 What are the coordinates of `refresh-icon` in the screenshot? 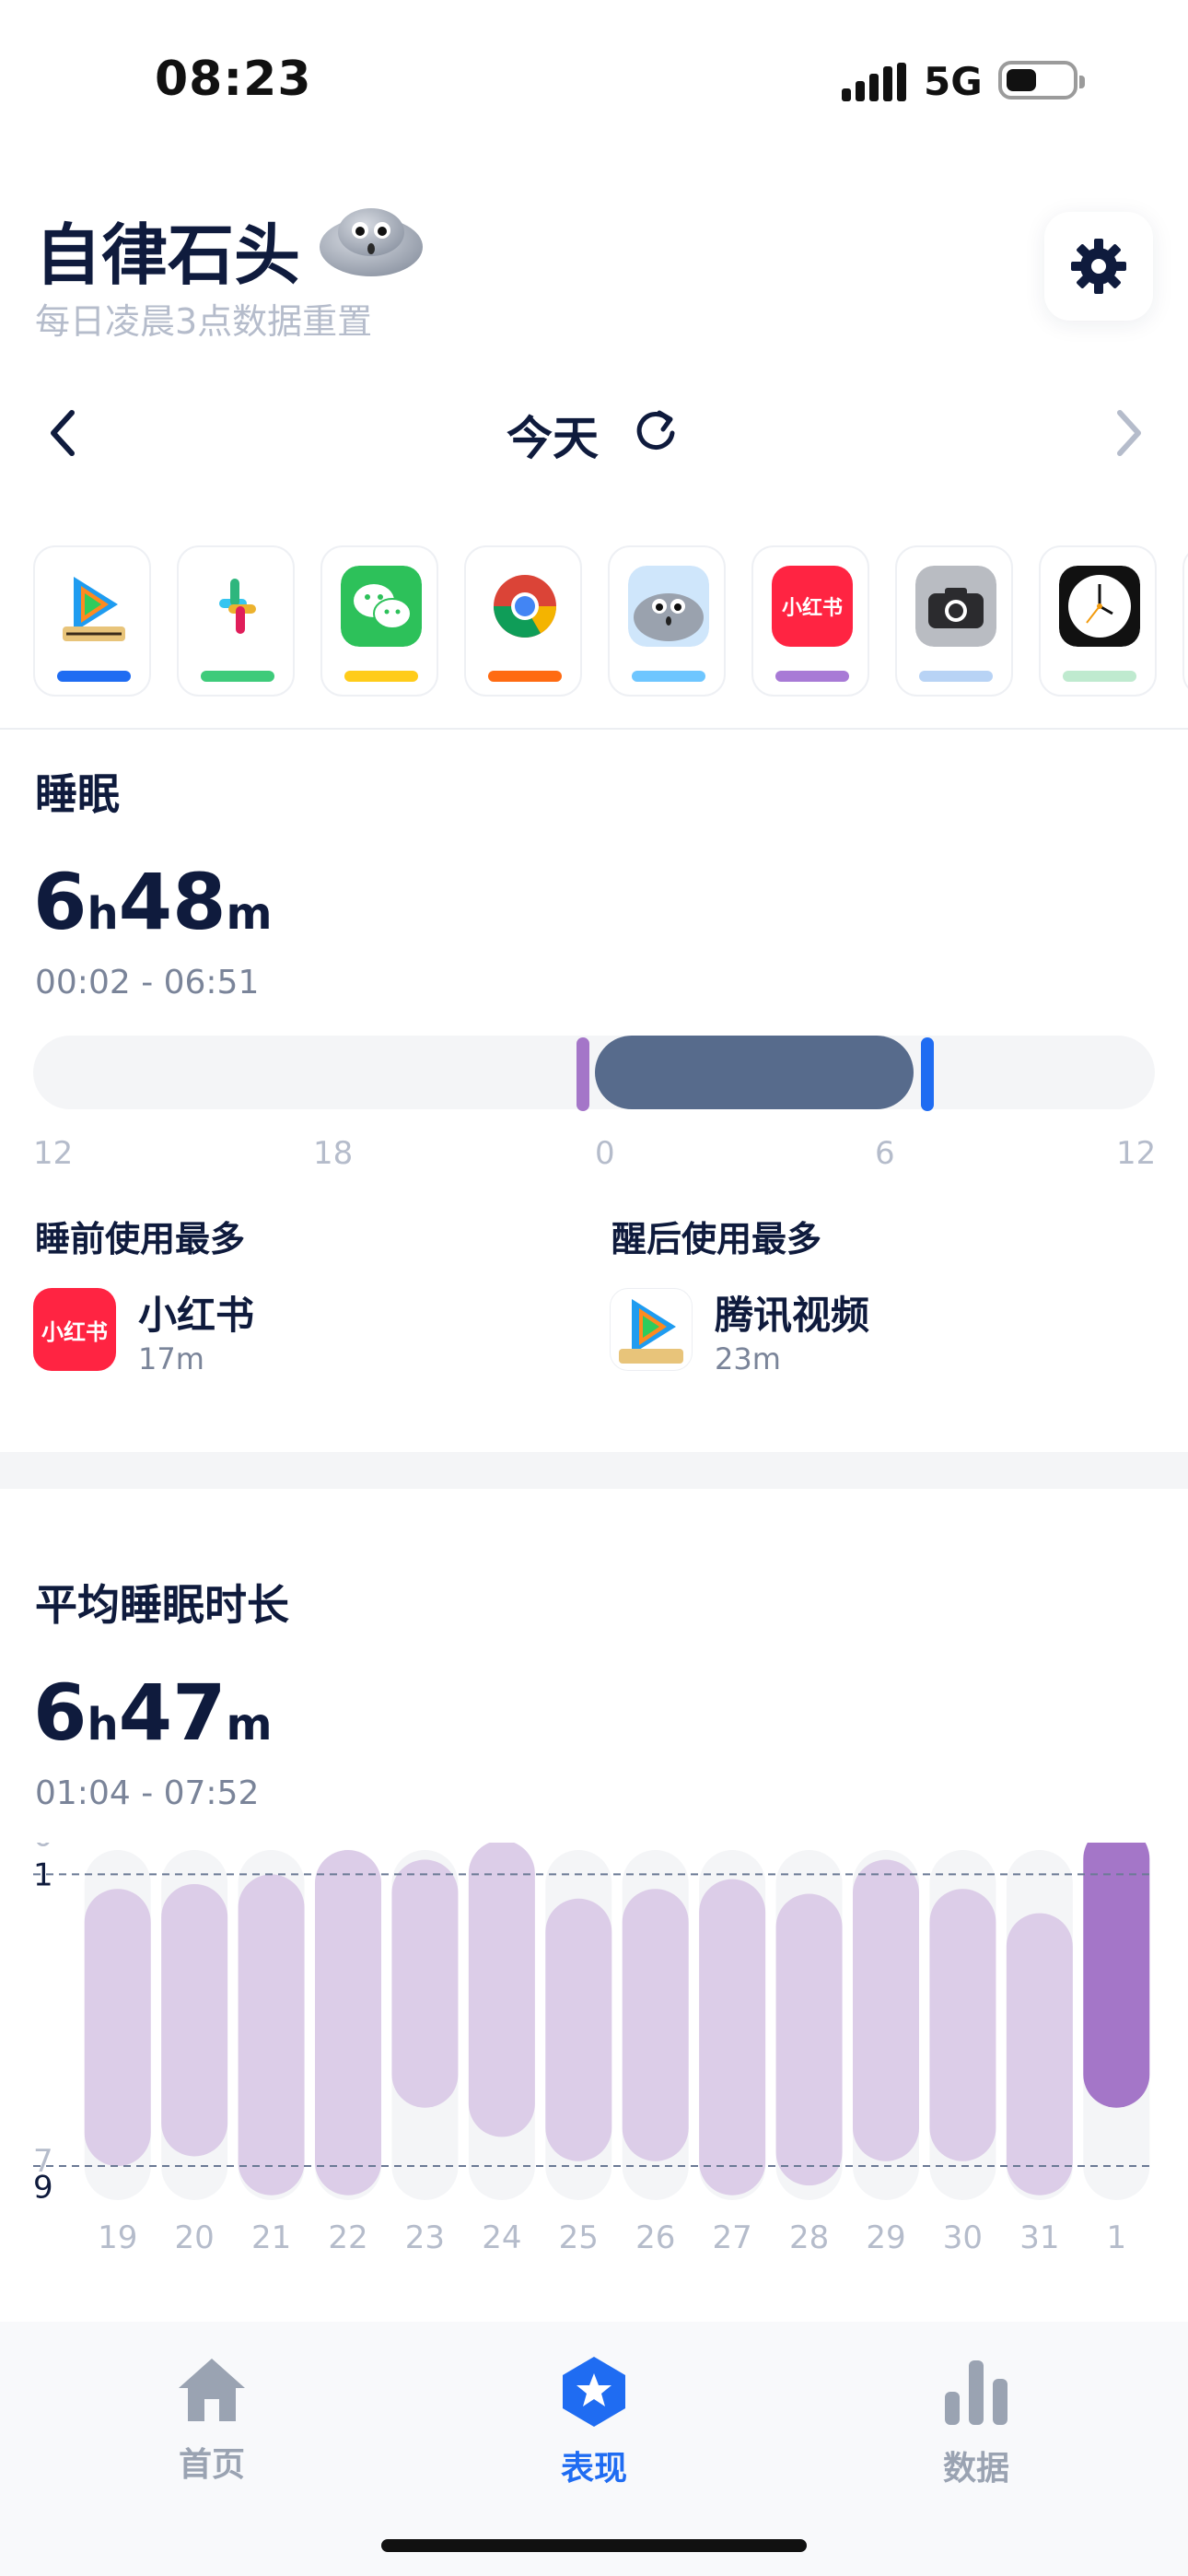 It's located at (656, 431).